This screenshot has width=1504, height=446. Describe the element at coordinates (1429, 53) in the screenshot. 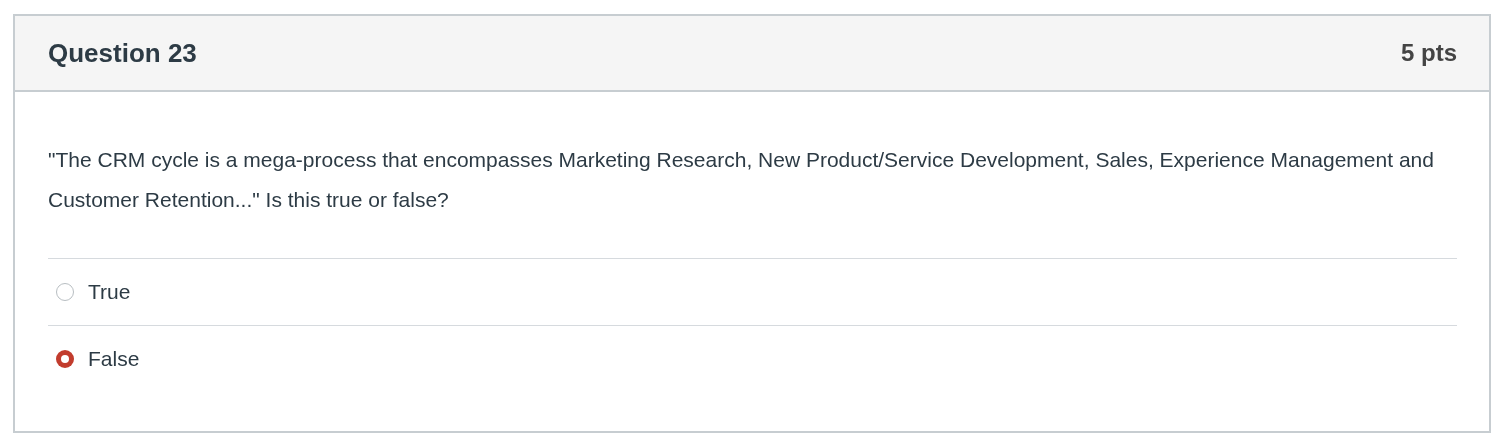

I see `points-label: 5 pts` at that location.